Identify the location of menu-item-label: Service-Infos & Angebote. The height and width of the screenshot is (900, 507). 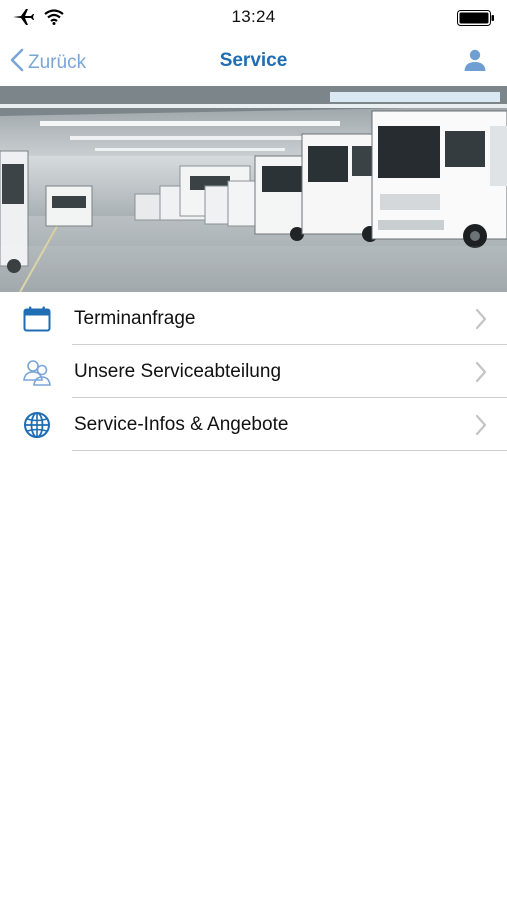
(181, 424).